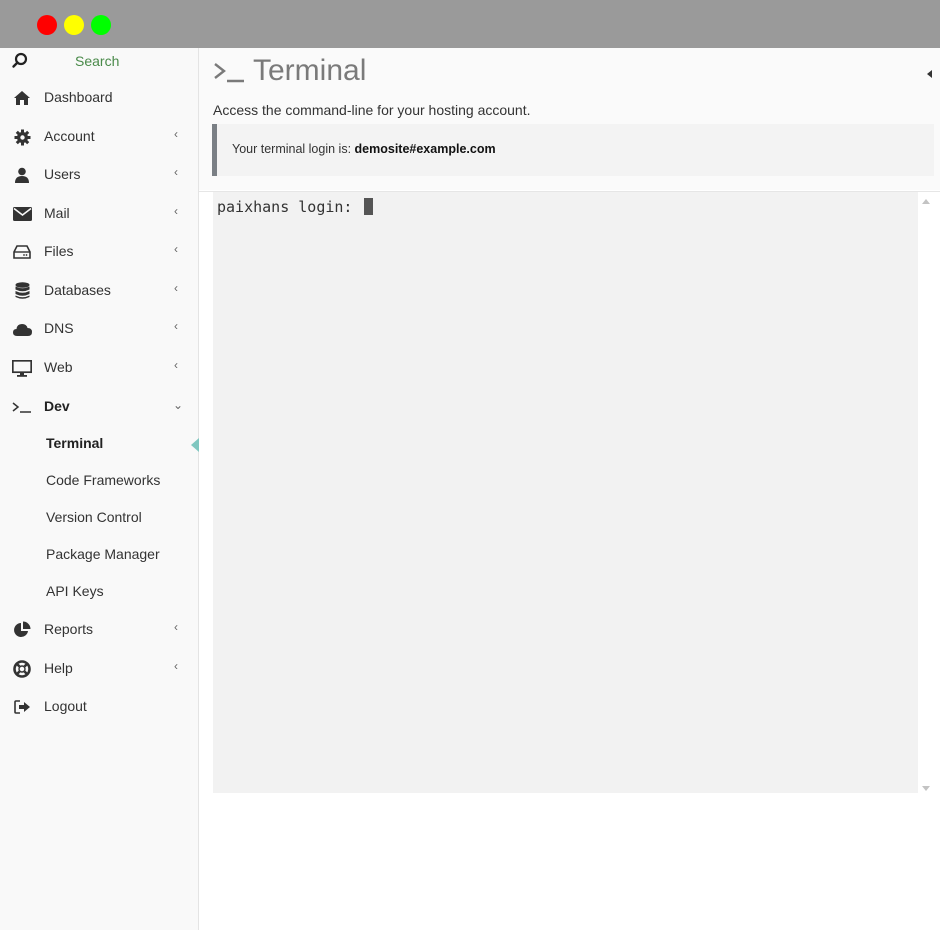  What do you see at coordinates (99, 175) in the screenshot?
I see `sidebar-item-users: Users ‹` at bounding box center [99, 175].